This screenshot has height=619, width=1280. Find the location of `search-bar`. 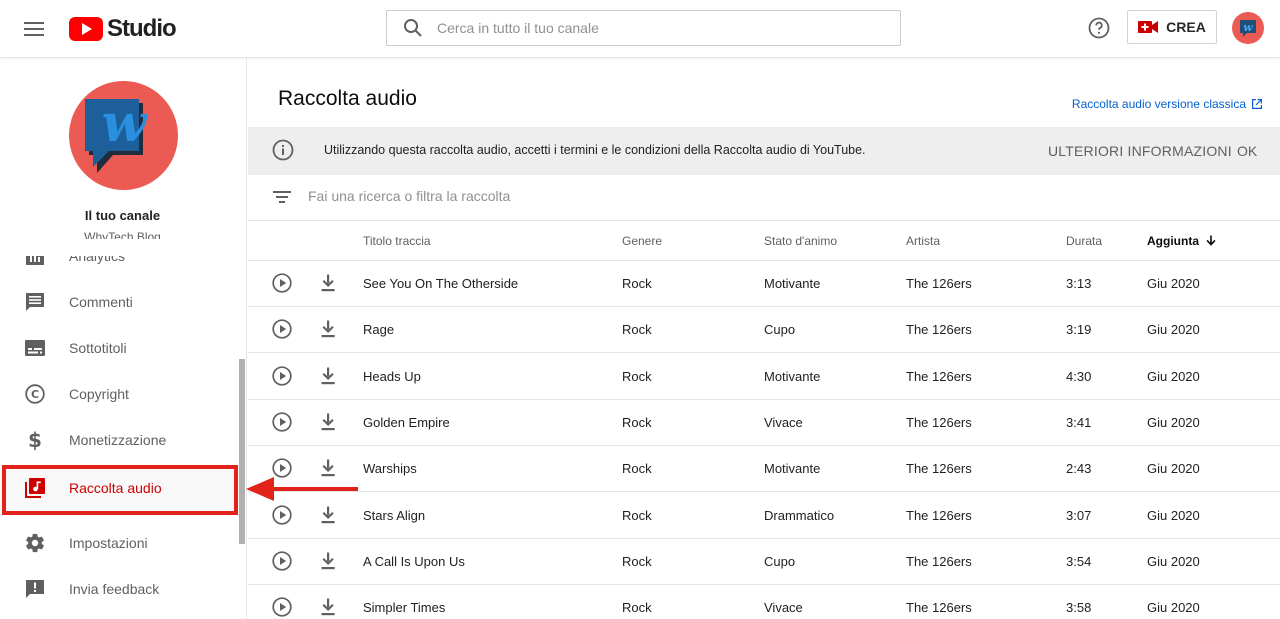

search-bar is located at coordinates (643, 28).